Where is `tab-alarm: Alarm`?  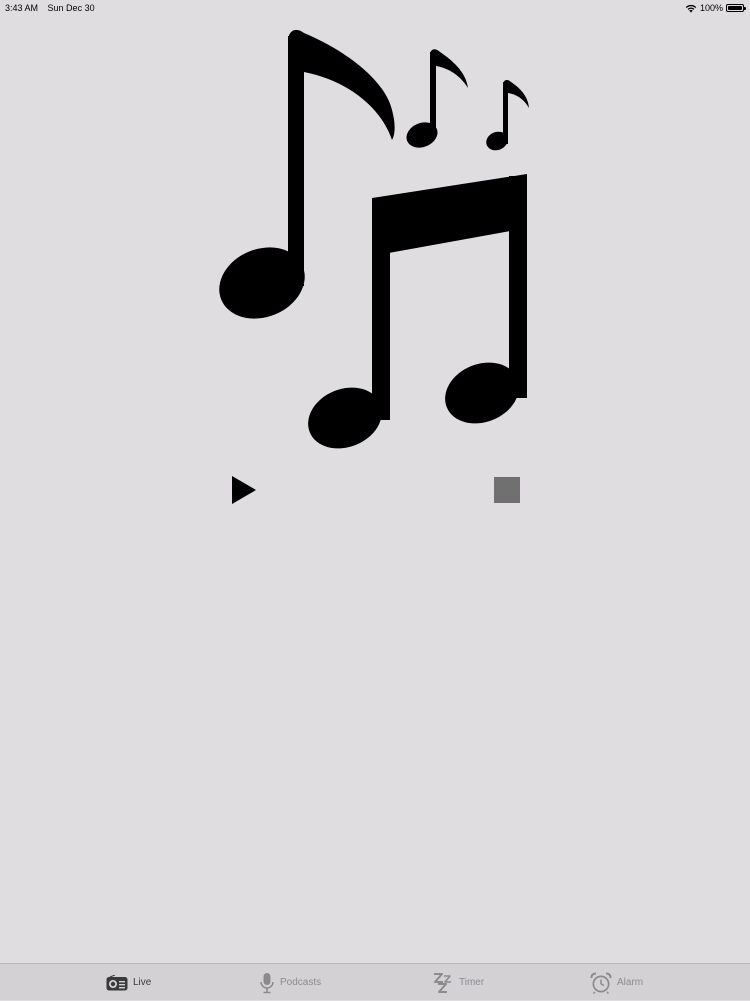 tab-alarm: Alarm is located at coordinates (616, 982).